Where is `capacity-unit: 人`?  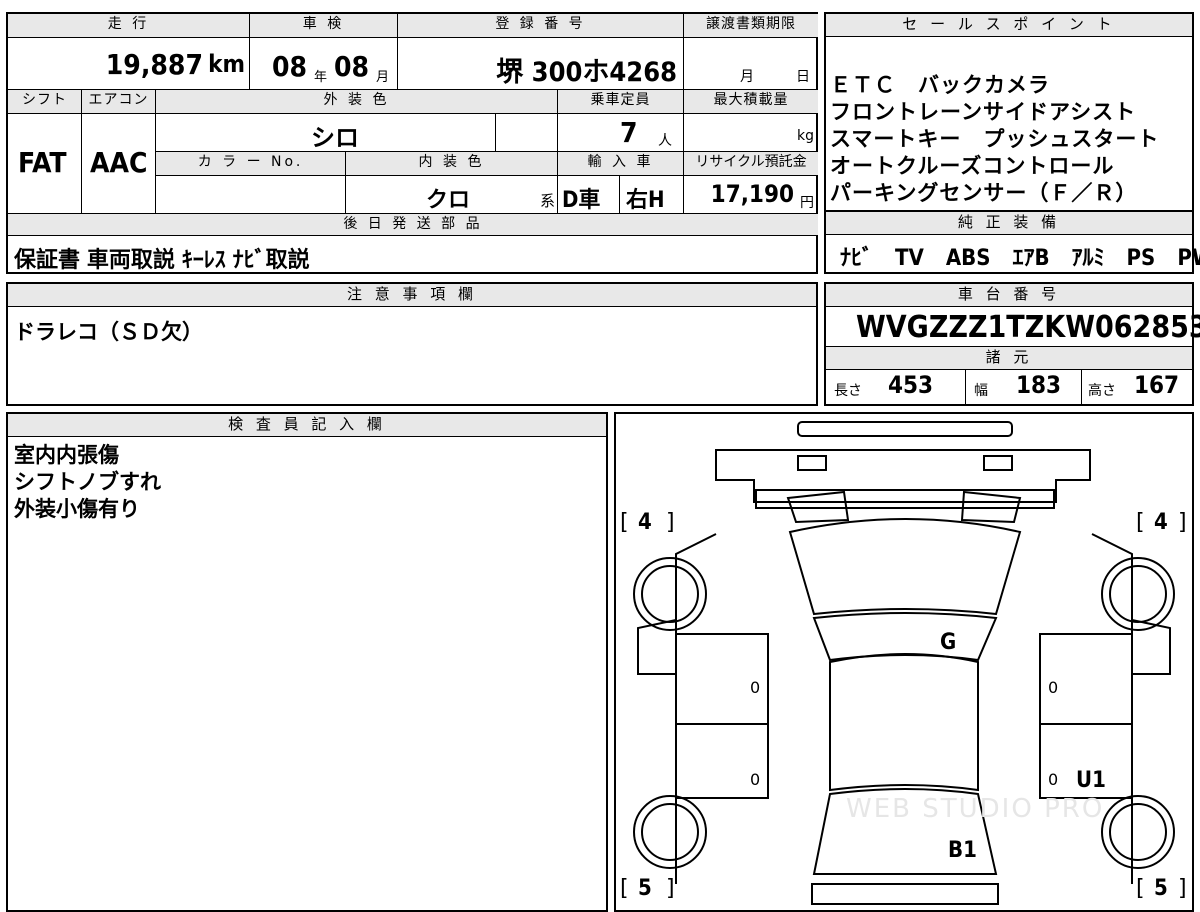
capacity-unit: 人 is located at coordinates (665, 141).